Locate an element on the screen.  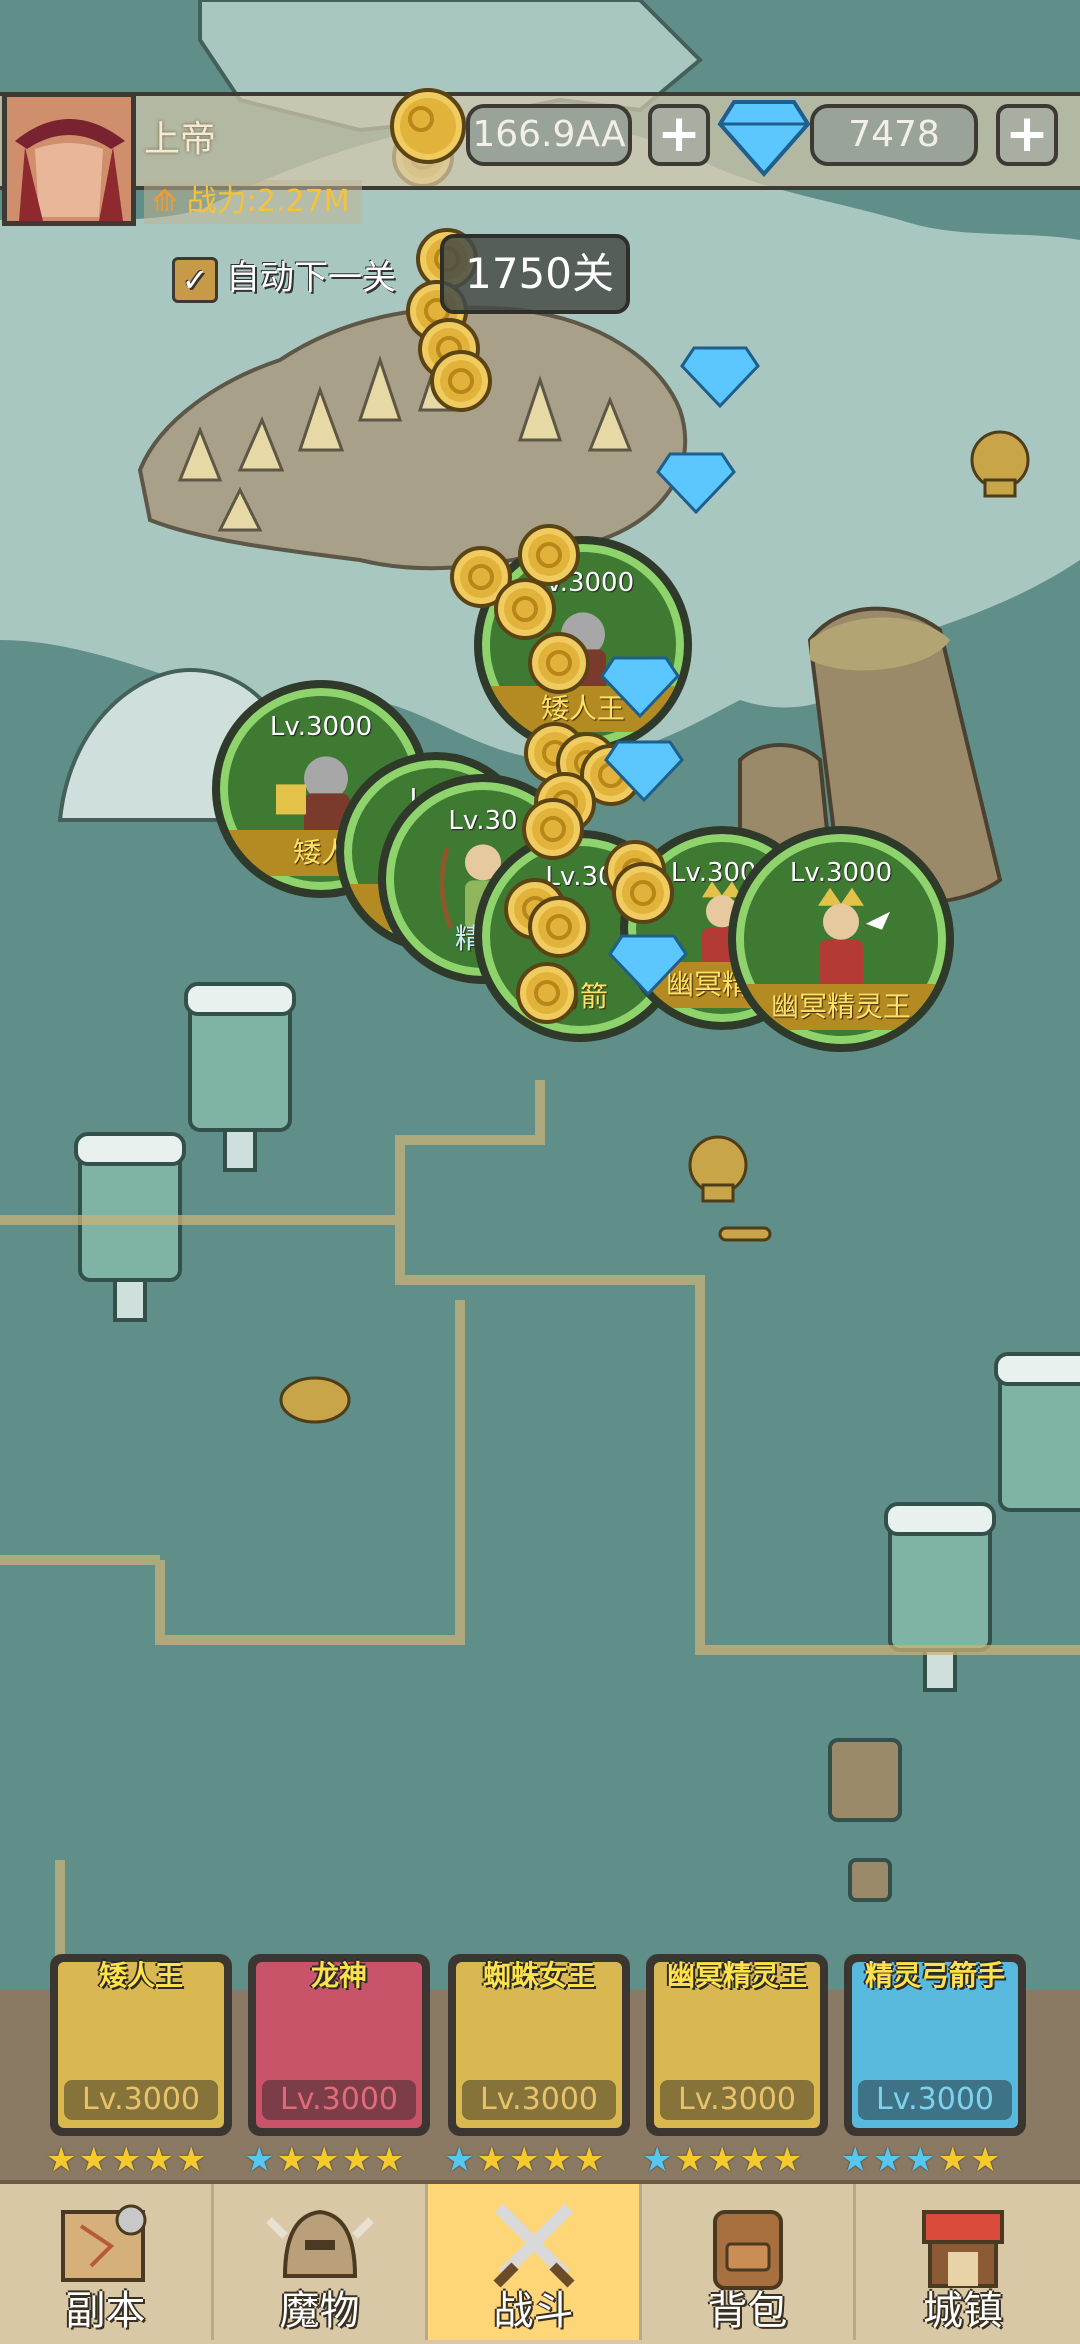
hero-card: 精灵弓箭手 Lv.3000 is located at coordinates (935, 2045).